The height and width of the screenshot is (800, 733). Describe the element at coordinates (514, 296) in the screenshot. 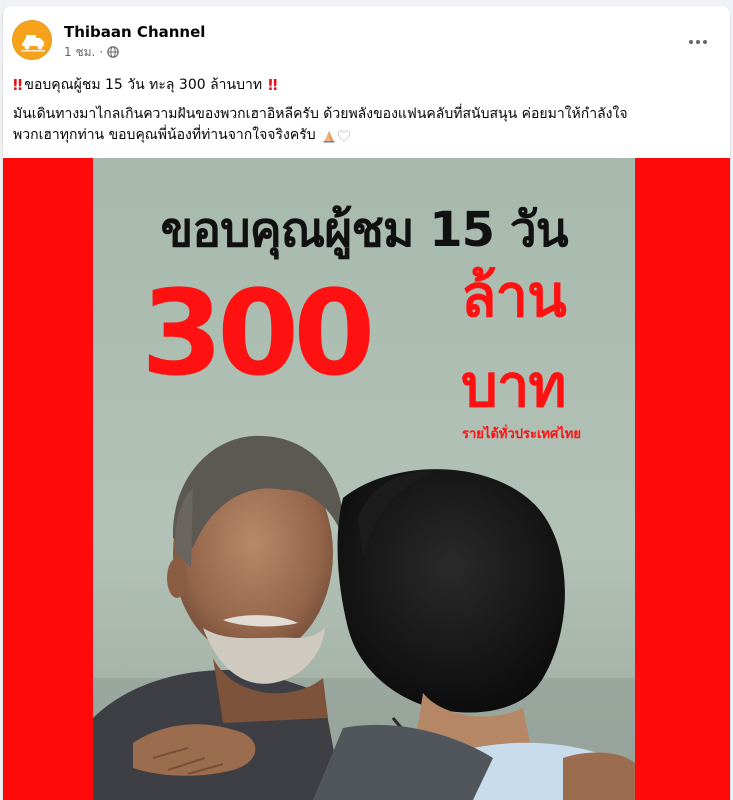

I see `poster-unit-million: ล้าน` at that location.